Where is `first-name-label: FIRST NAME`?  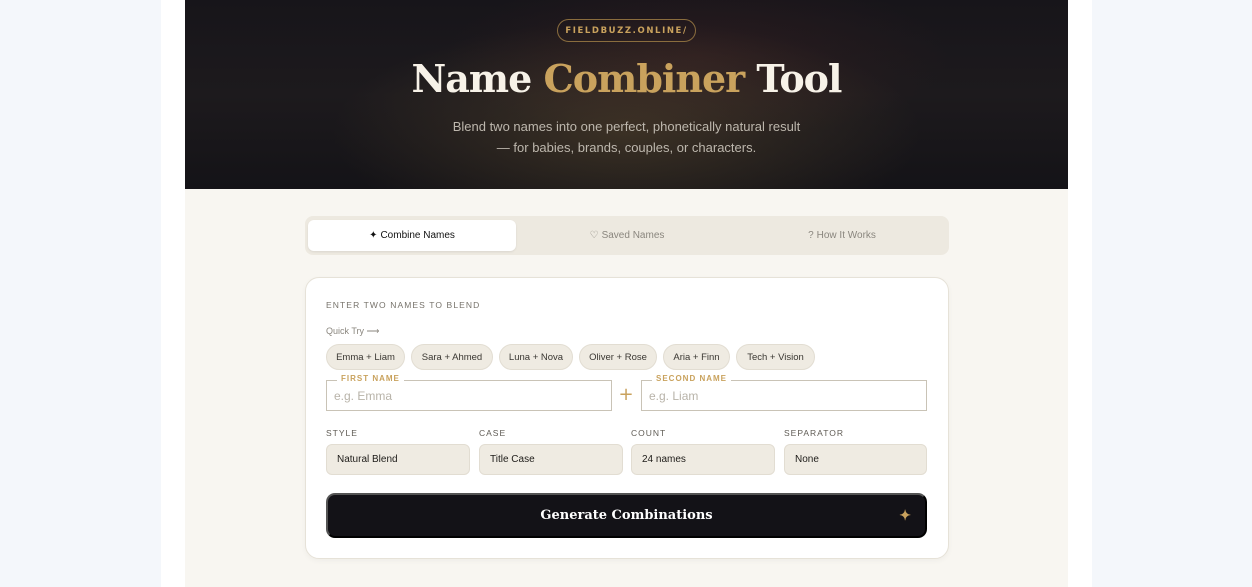
first-name-label: FIRST NAME is located at coordinates (370, 378).